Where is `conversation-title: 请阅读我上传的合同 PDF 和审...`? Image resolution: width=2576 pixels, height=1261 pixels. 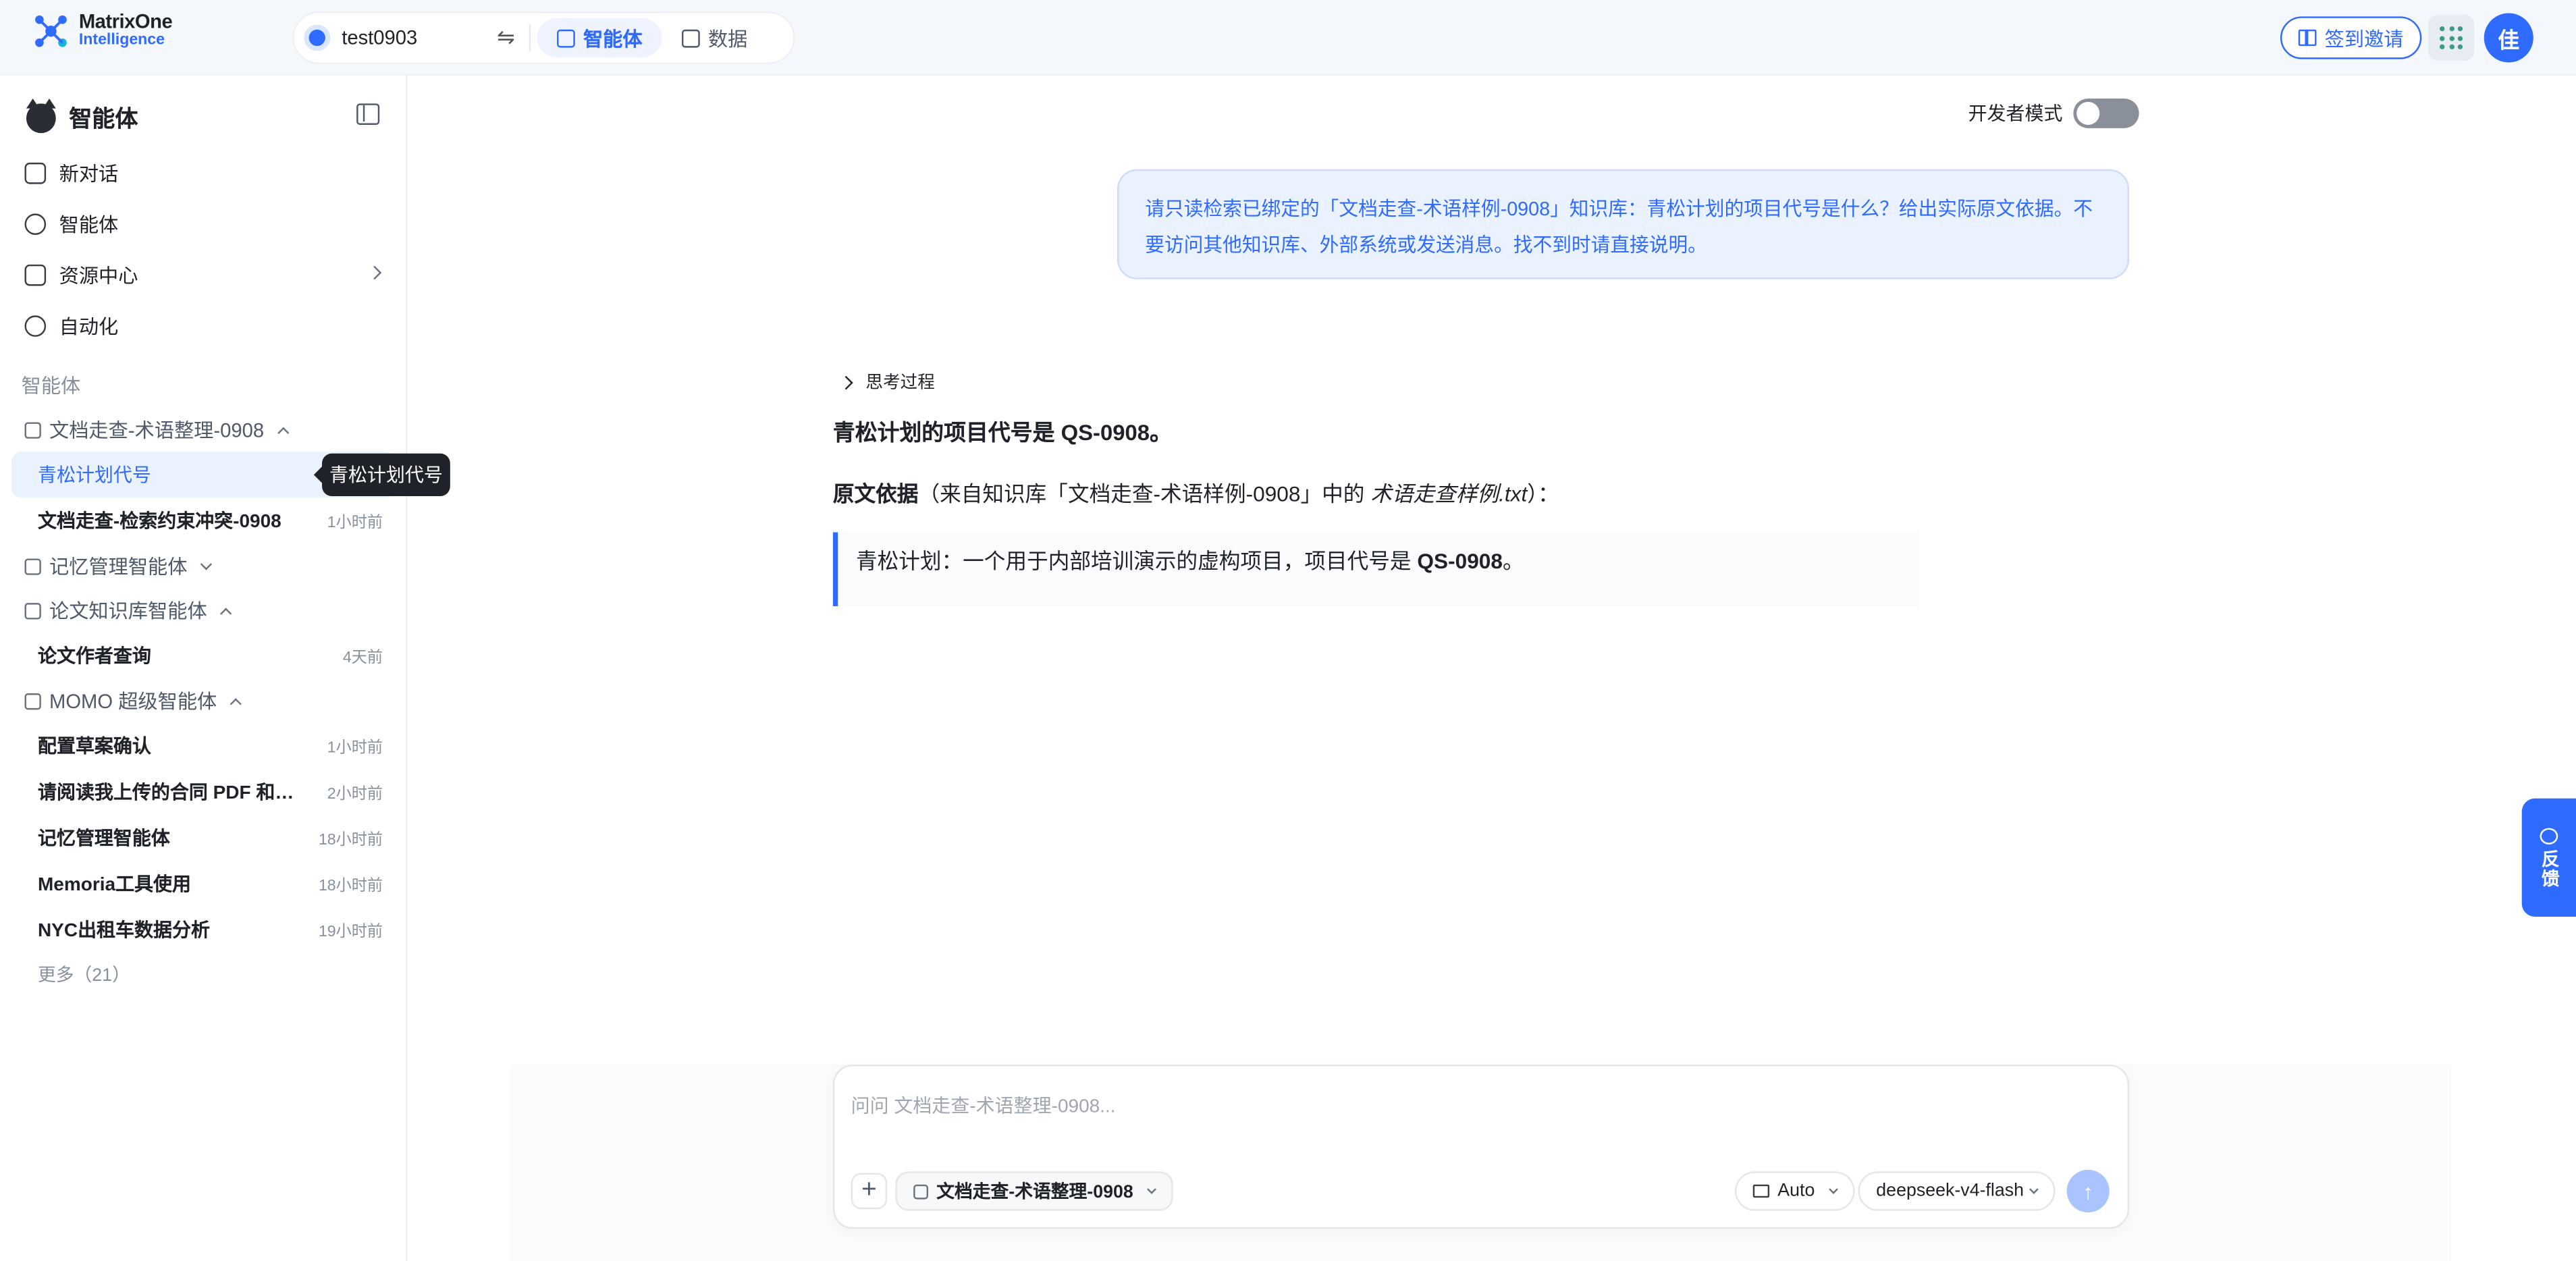 conversation-title: 请阅读我上传的合同 PDF 和审... is located at coordinates (170, 793).